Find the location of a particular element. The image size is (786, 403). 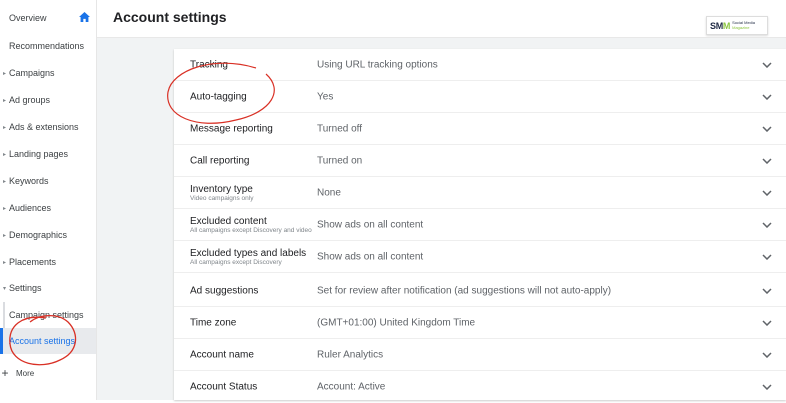

setting-sublabel: All campaigns except Discovery is located at coordinates (236, 262).